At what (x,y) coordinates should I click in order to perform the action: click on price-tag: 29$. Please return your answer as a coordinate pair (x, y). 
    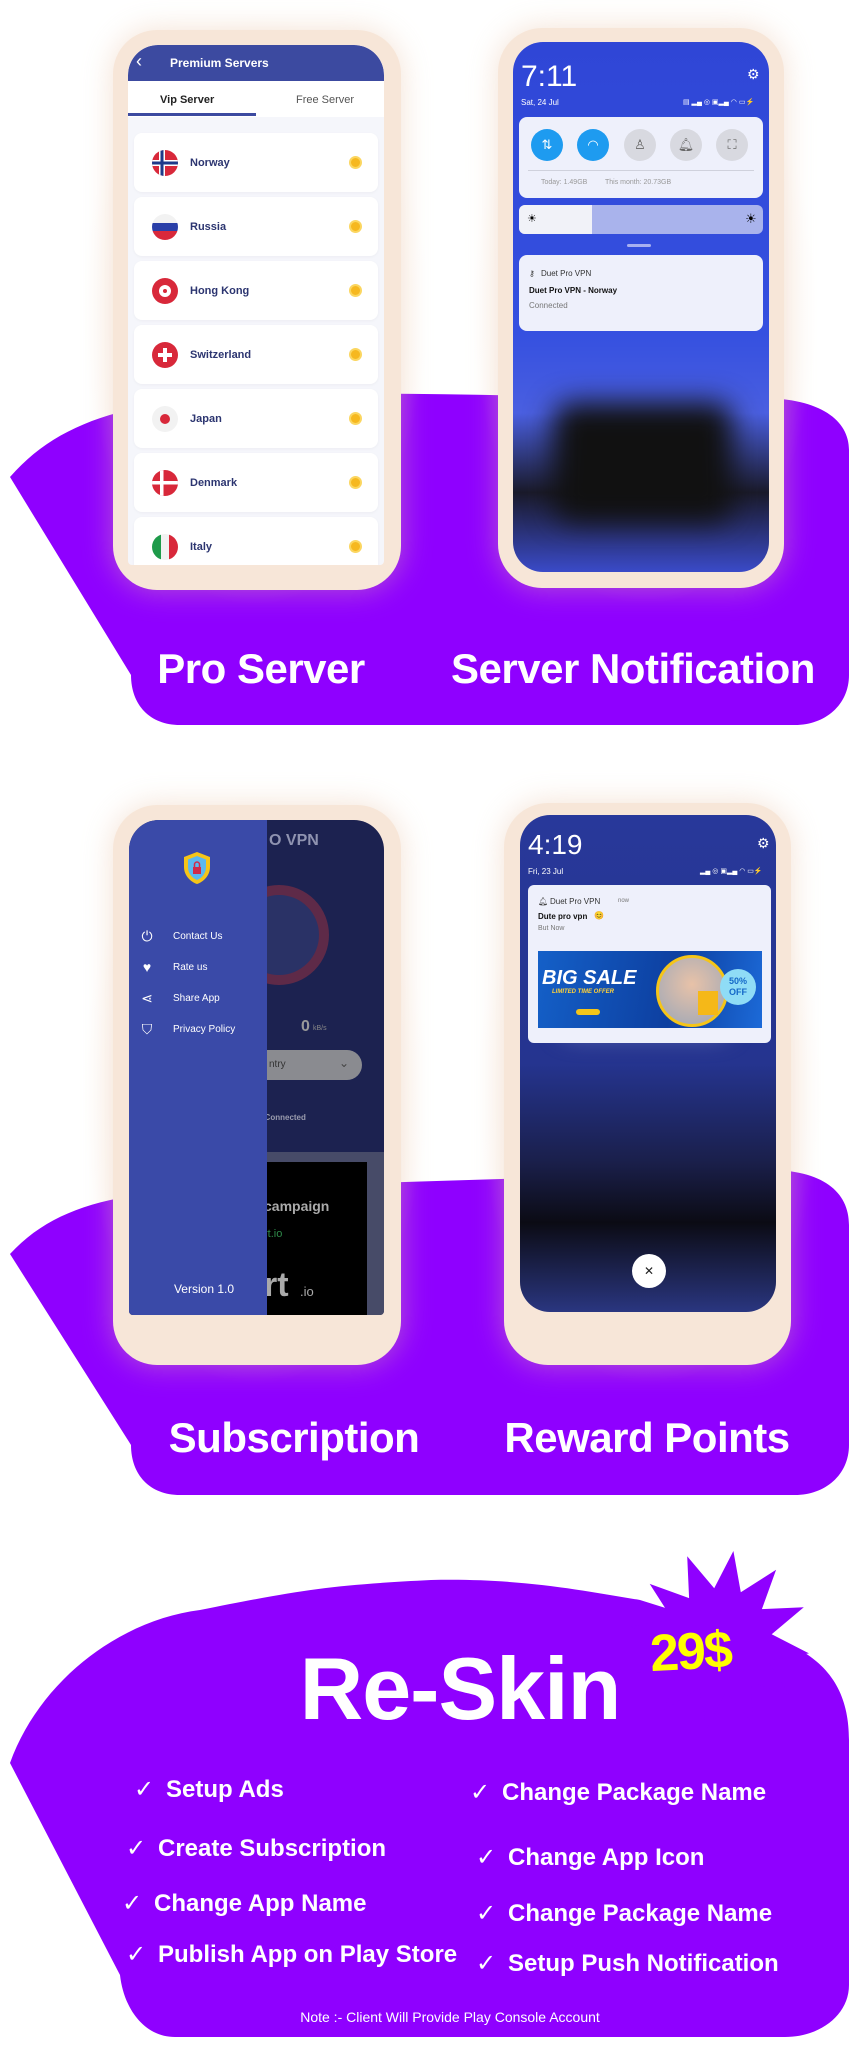
    Looking at the image, I should click on (690, 1652).